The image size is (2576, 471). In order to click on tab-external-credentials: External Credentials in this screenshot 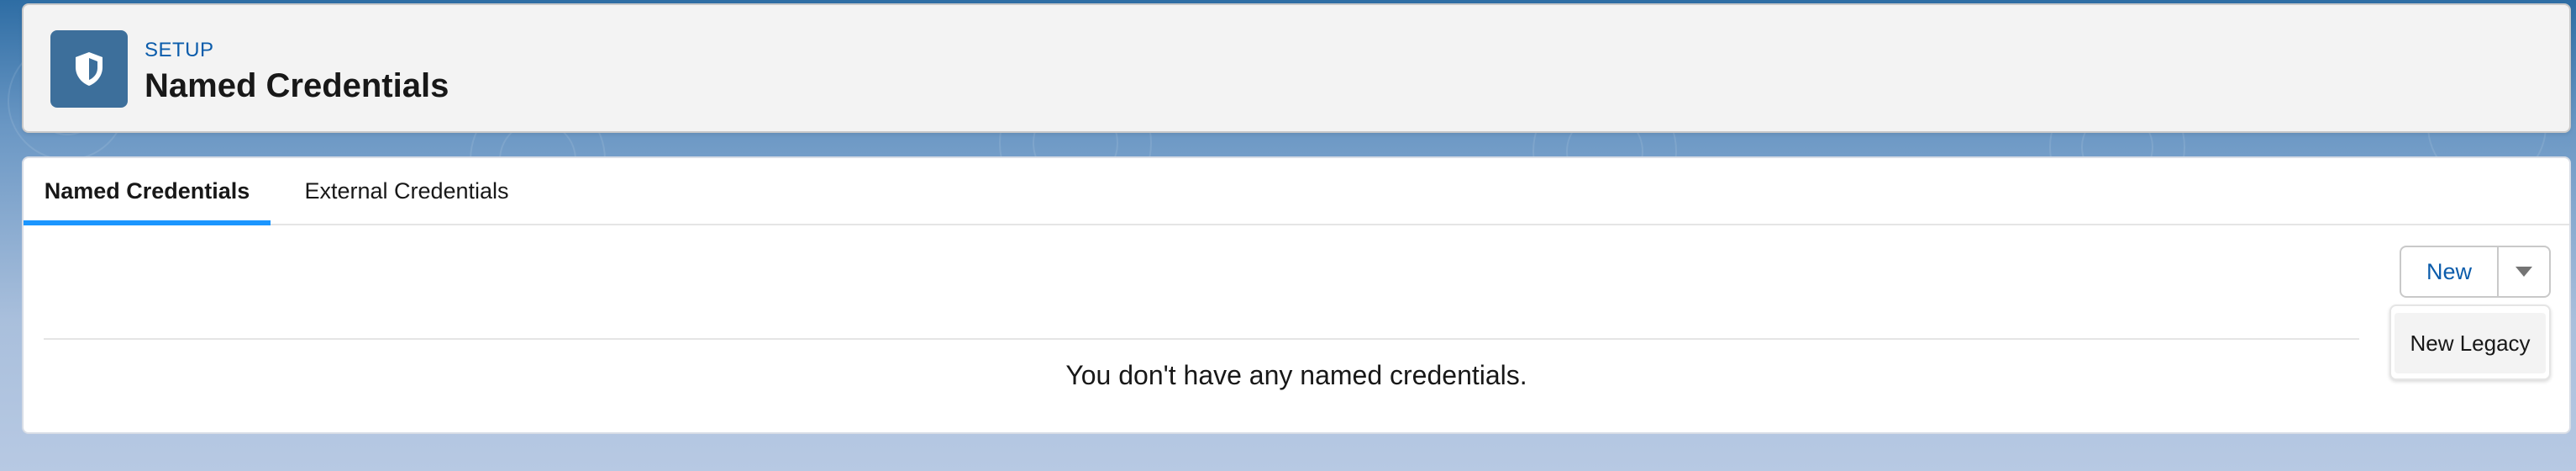, I will do `click(407, 191)`.